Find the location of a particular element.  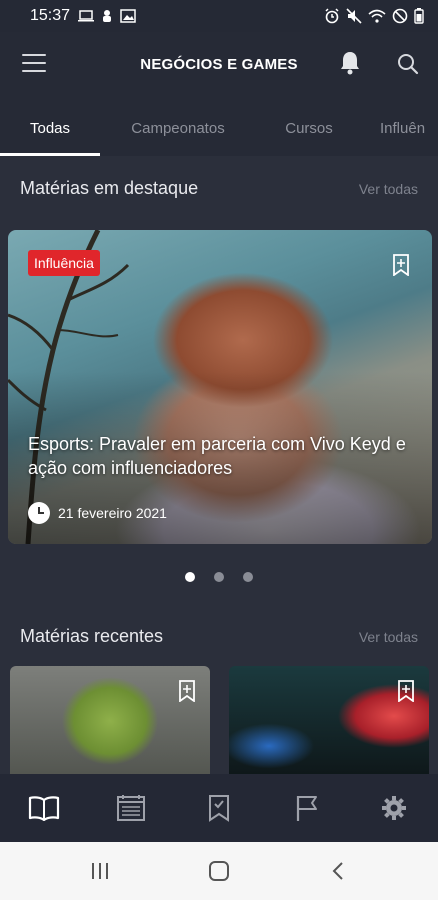

recent-apps-icon is located at coordinates (99, 871).